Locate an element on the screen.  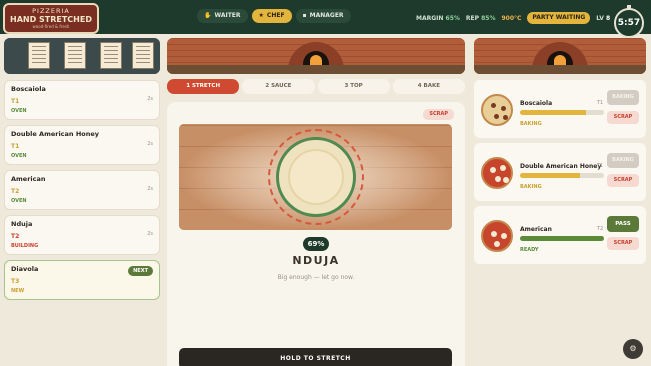
oven-slot: American T2 READY PASS SCRAP is located at coordinates (560, 235).